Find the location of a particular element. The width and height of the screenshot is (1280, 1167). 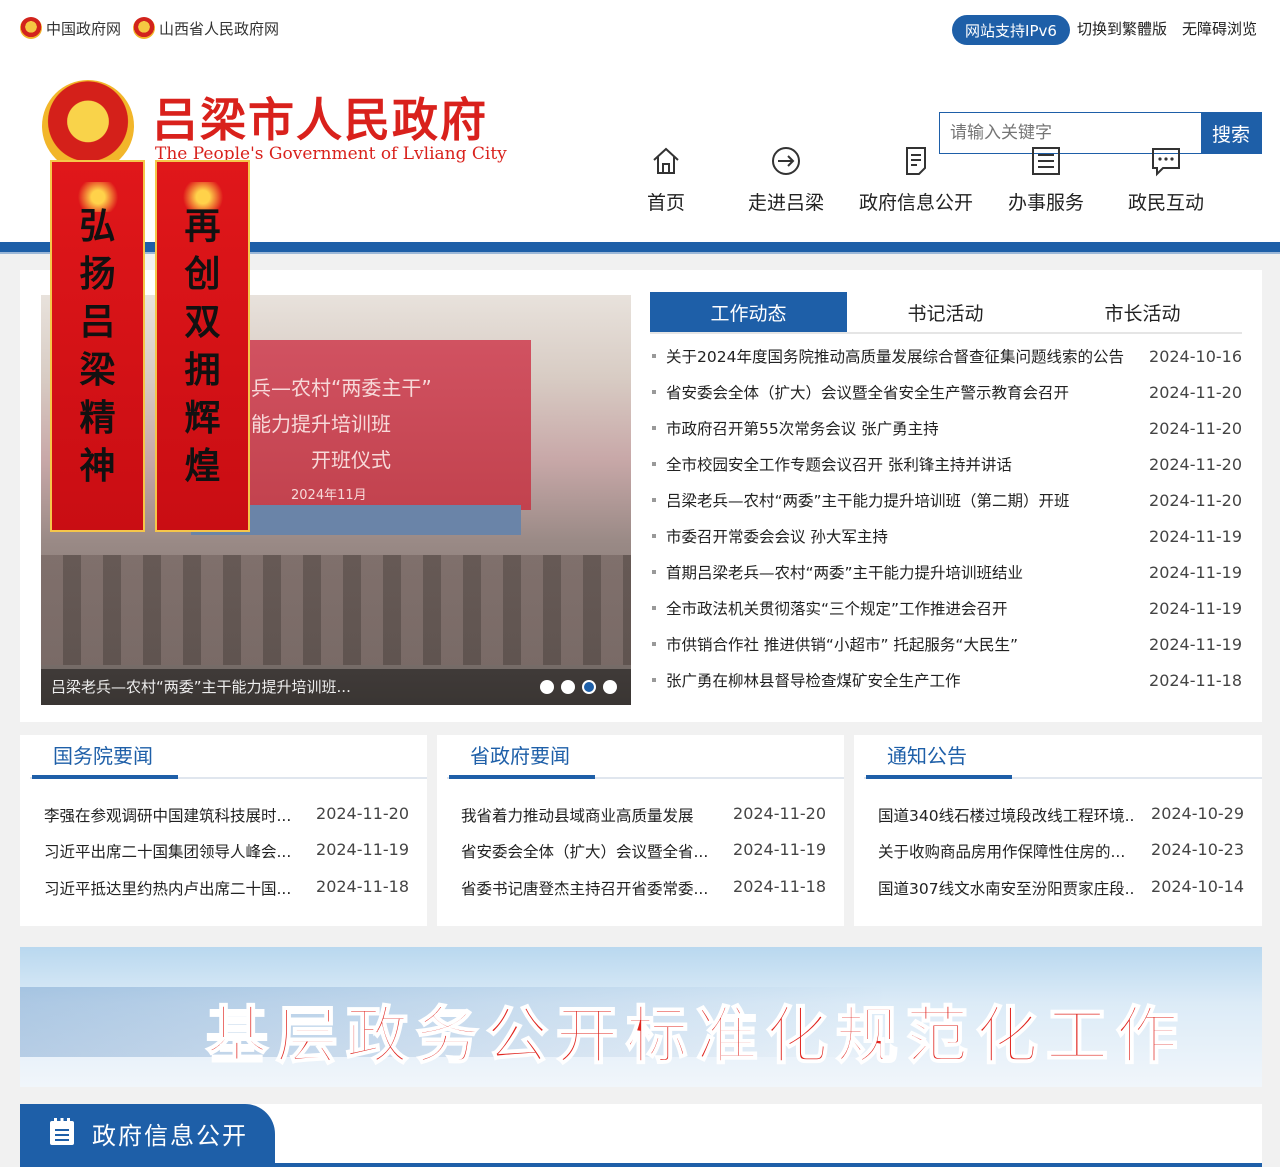

slide-screen-text: 兵—农村“两委主干” 能力提升培训班 开班仪式 2024年11月 is located at coordinates (341, 442).